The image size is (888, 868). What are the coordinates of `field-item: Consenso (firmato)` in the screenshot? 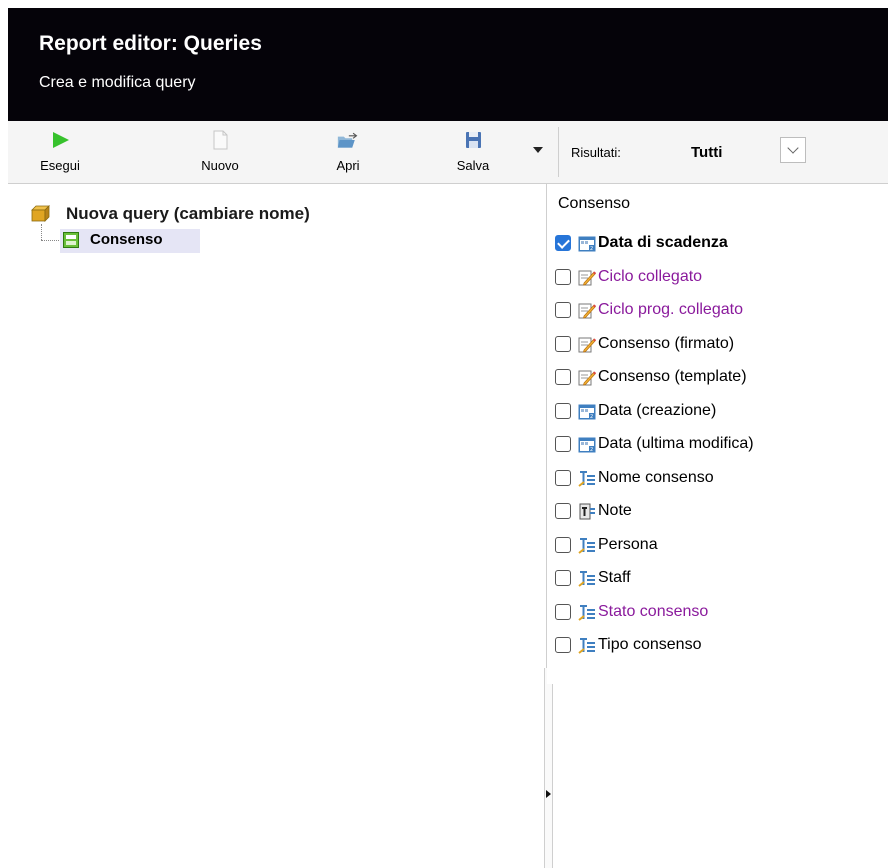 It's located at (720, 344).